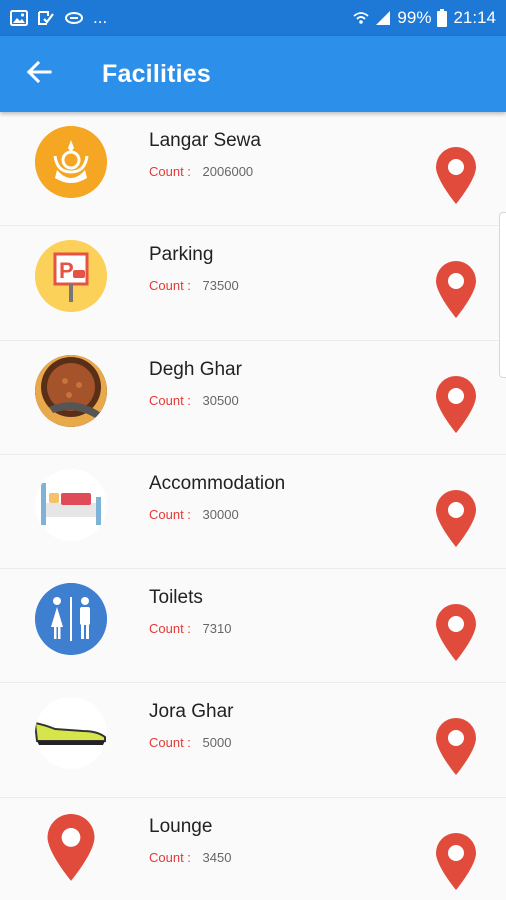 The height and width of the screenshot is (900, 506). Describe the element at coordinates (220, 514) in the screenshot. I see `count-value: 30000` at that location.